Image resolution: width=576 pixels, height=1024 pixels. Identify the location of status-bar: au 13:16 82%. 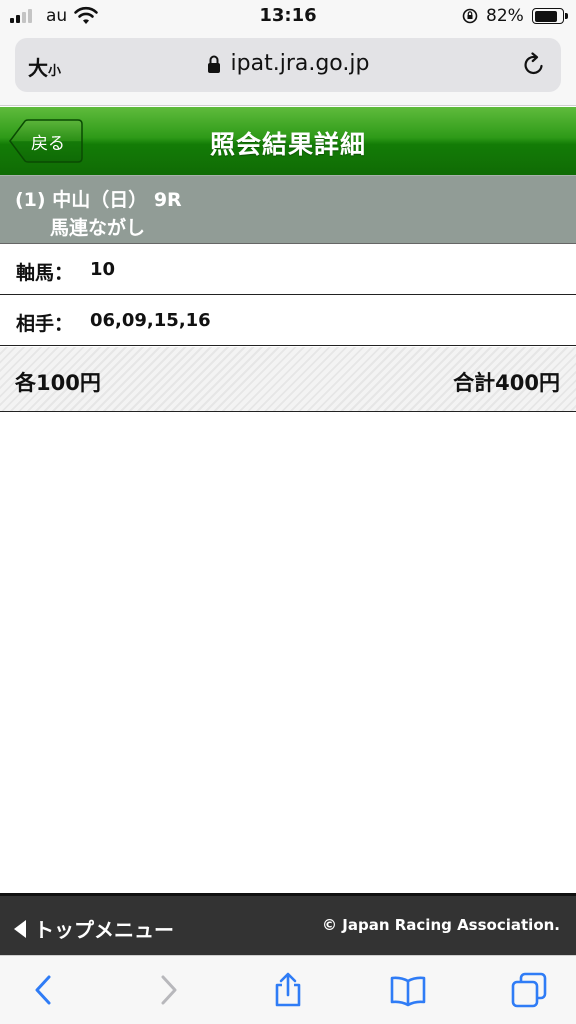
(288, 16).